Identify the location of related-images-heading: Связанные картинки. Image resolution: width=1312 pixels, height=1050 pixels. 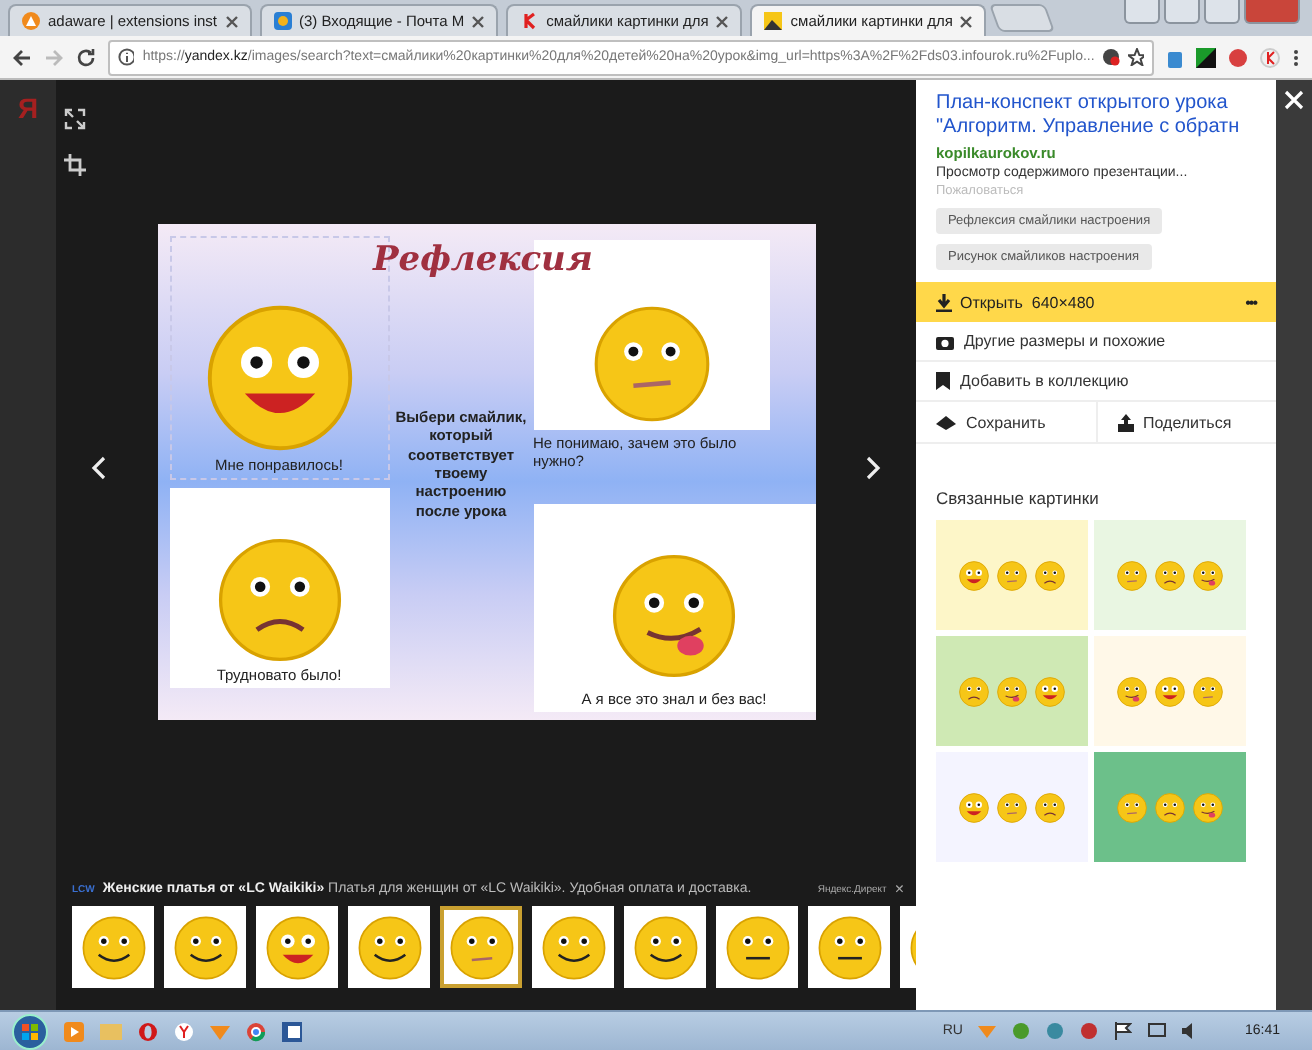
(1018, 498).